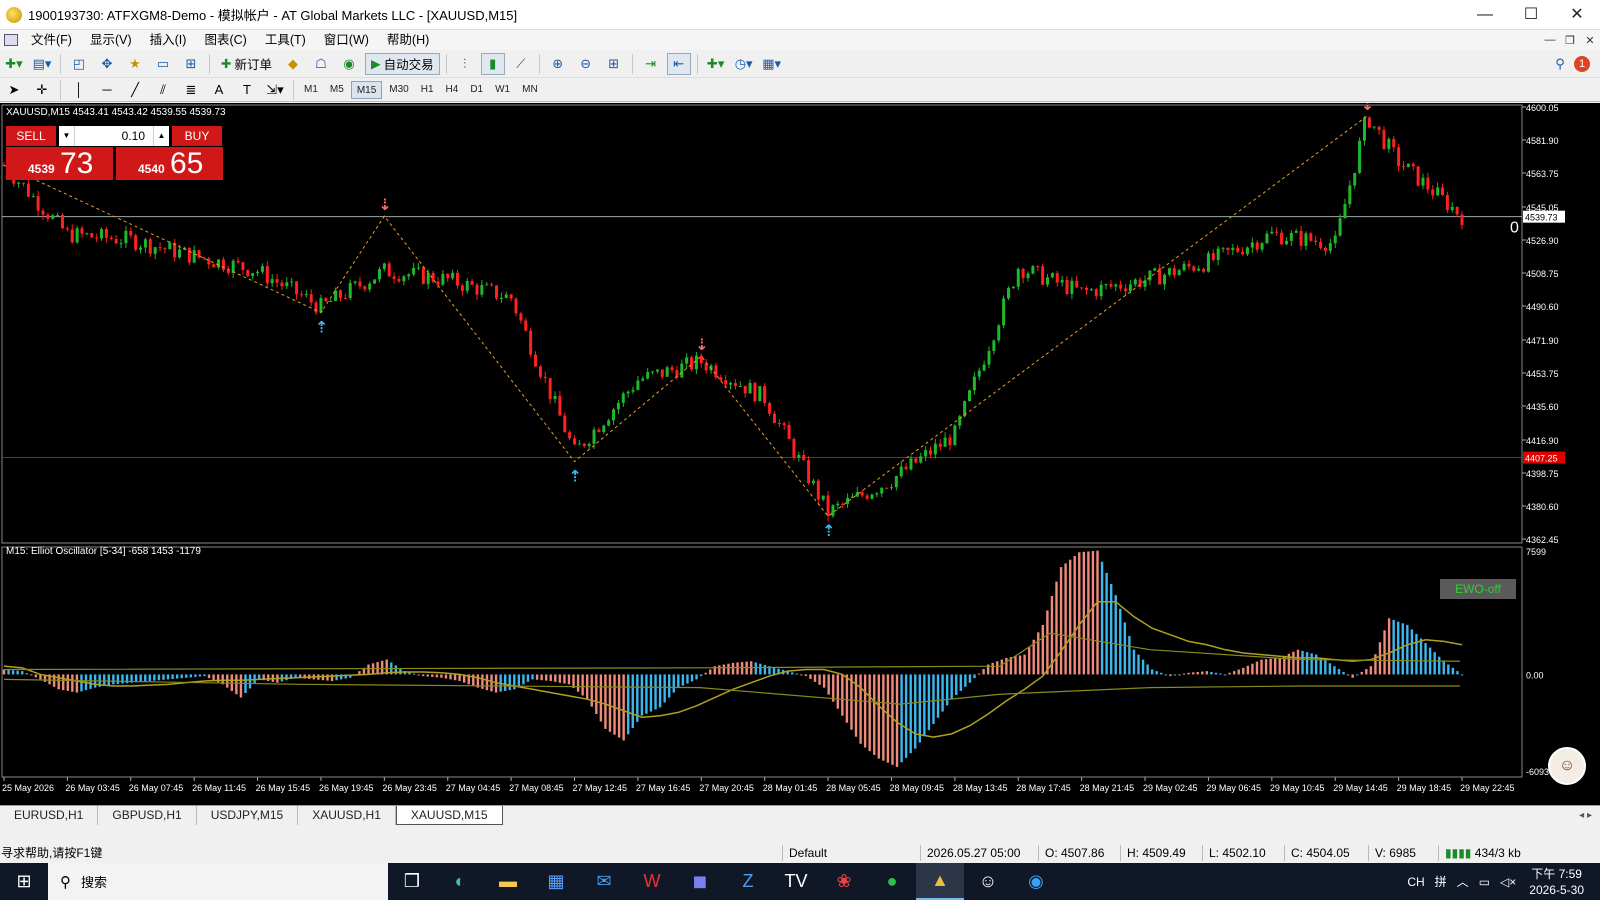 The image size is (1600, 900). I want to click on timeframe-m30: M30, so click(398, 90).